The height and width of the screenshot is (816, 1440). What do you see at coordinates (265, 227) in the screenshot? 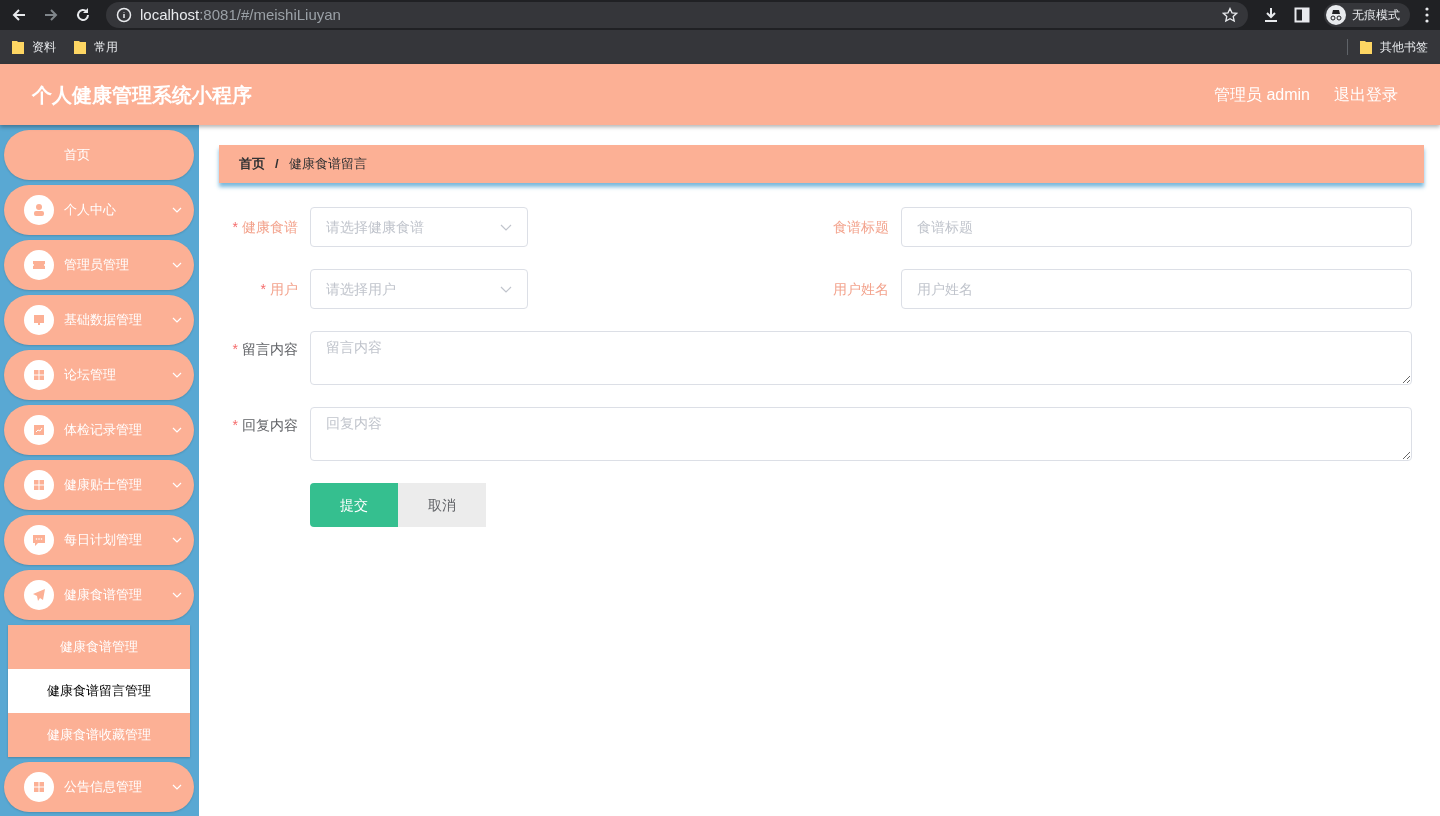
I see `field-label: * 健康食谱` at bounding box center [265, 227].